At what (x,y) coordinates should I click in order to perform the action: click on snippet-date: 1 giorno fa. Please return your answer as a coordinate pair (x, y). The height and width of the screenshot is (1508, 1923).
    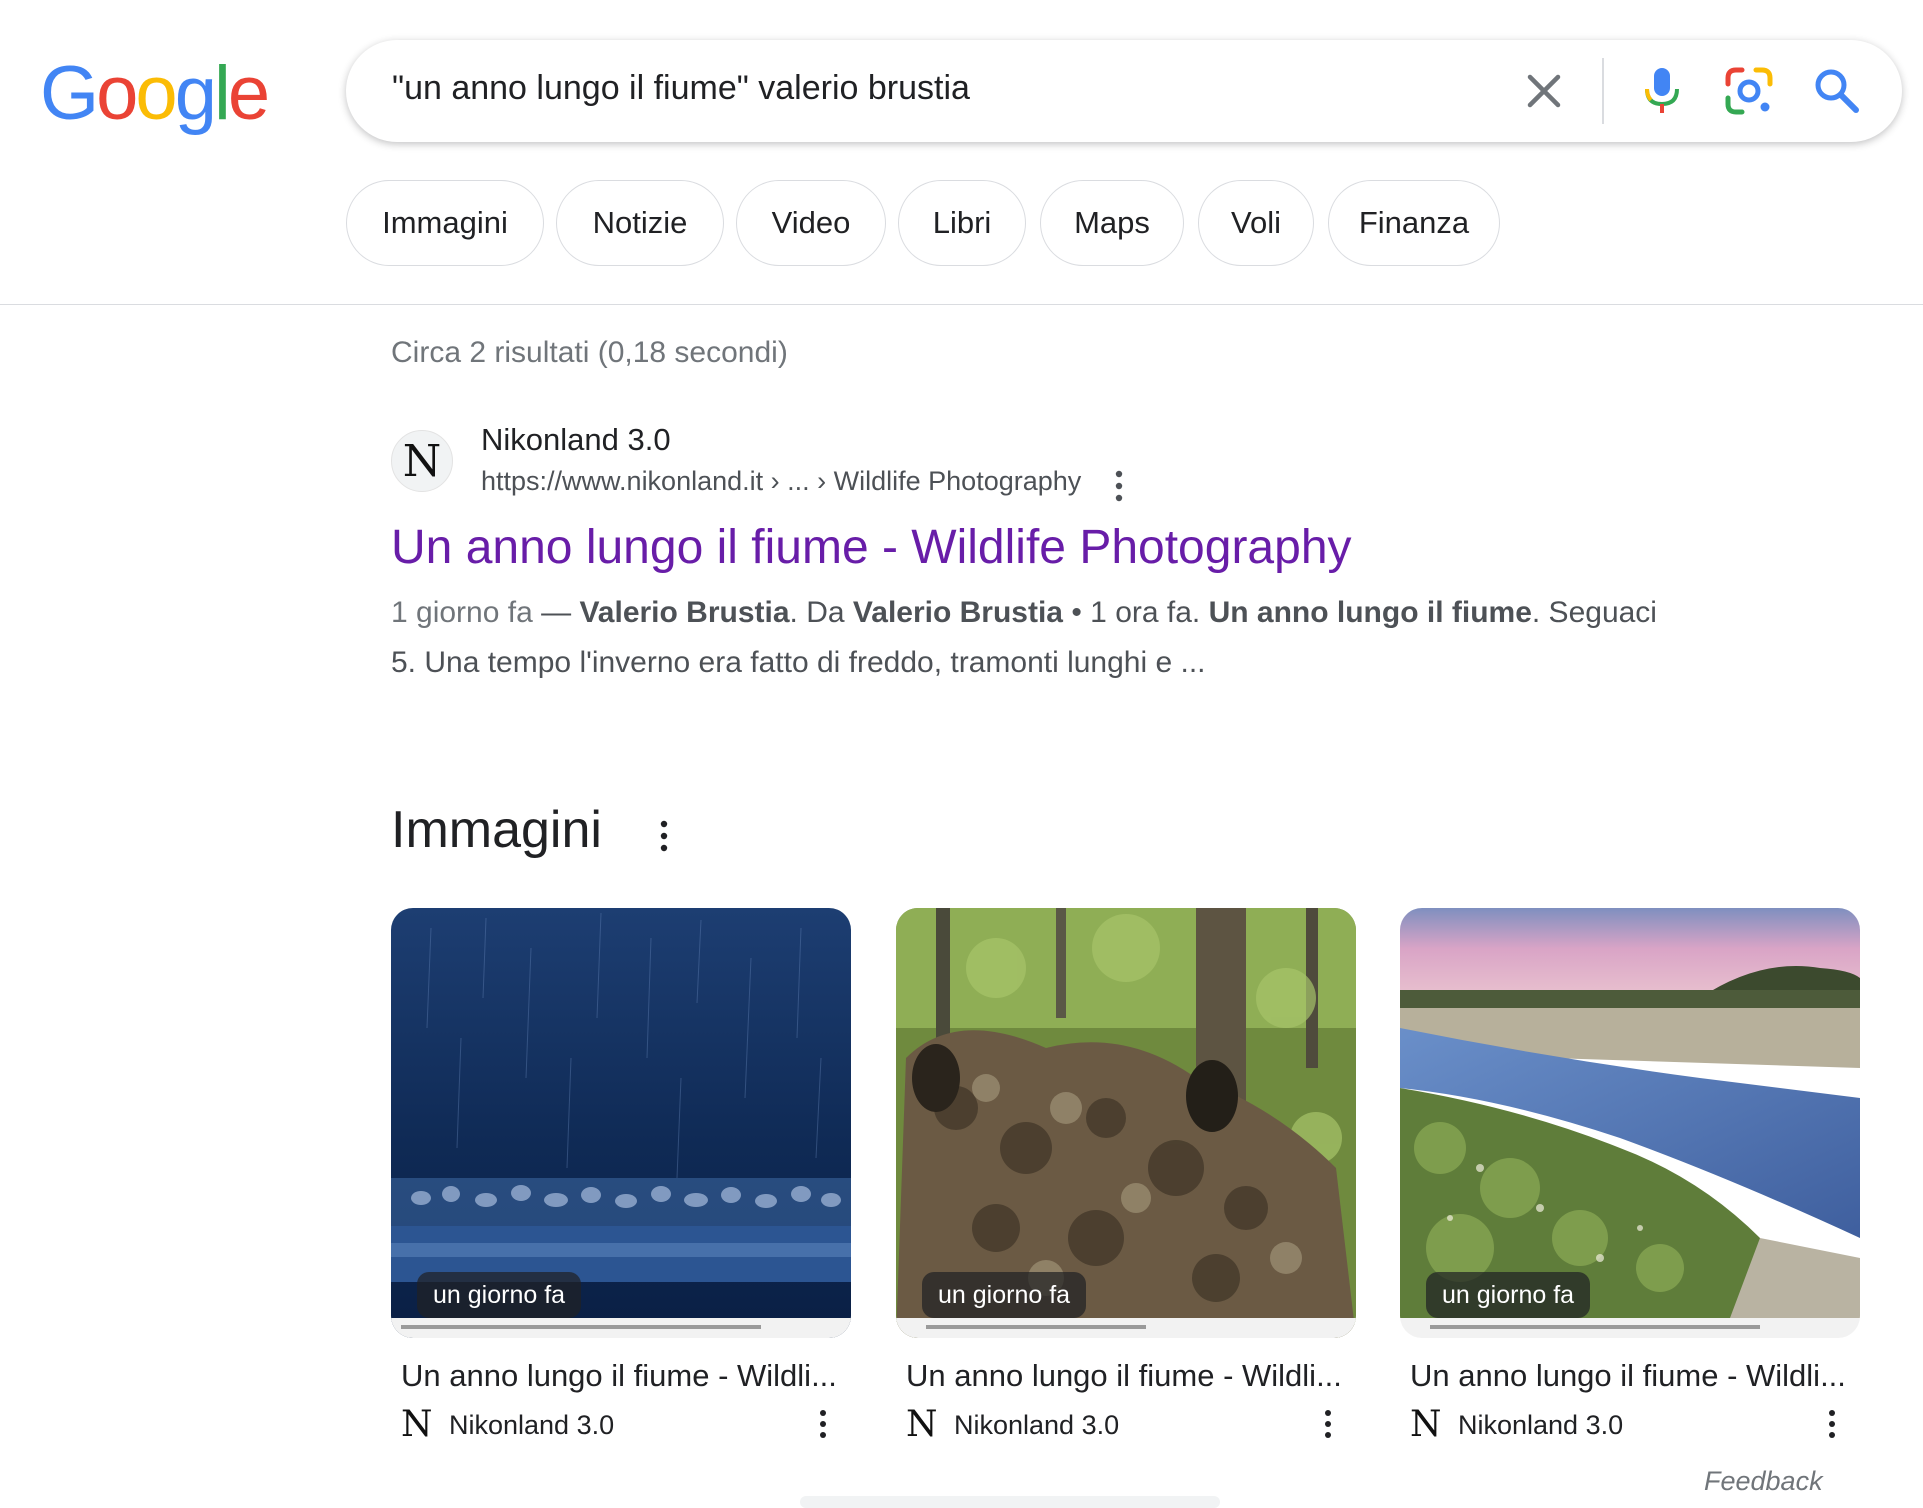
    Looking at the image, I should click on (462, 612).